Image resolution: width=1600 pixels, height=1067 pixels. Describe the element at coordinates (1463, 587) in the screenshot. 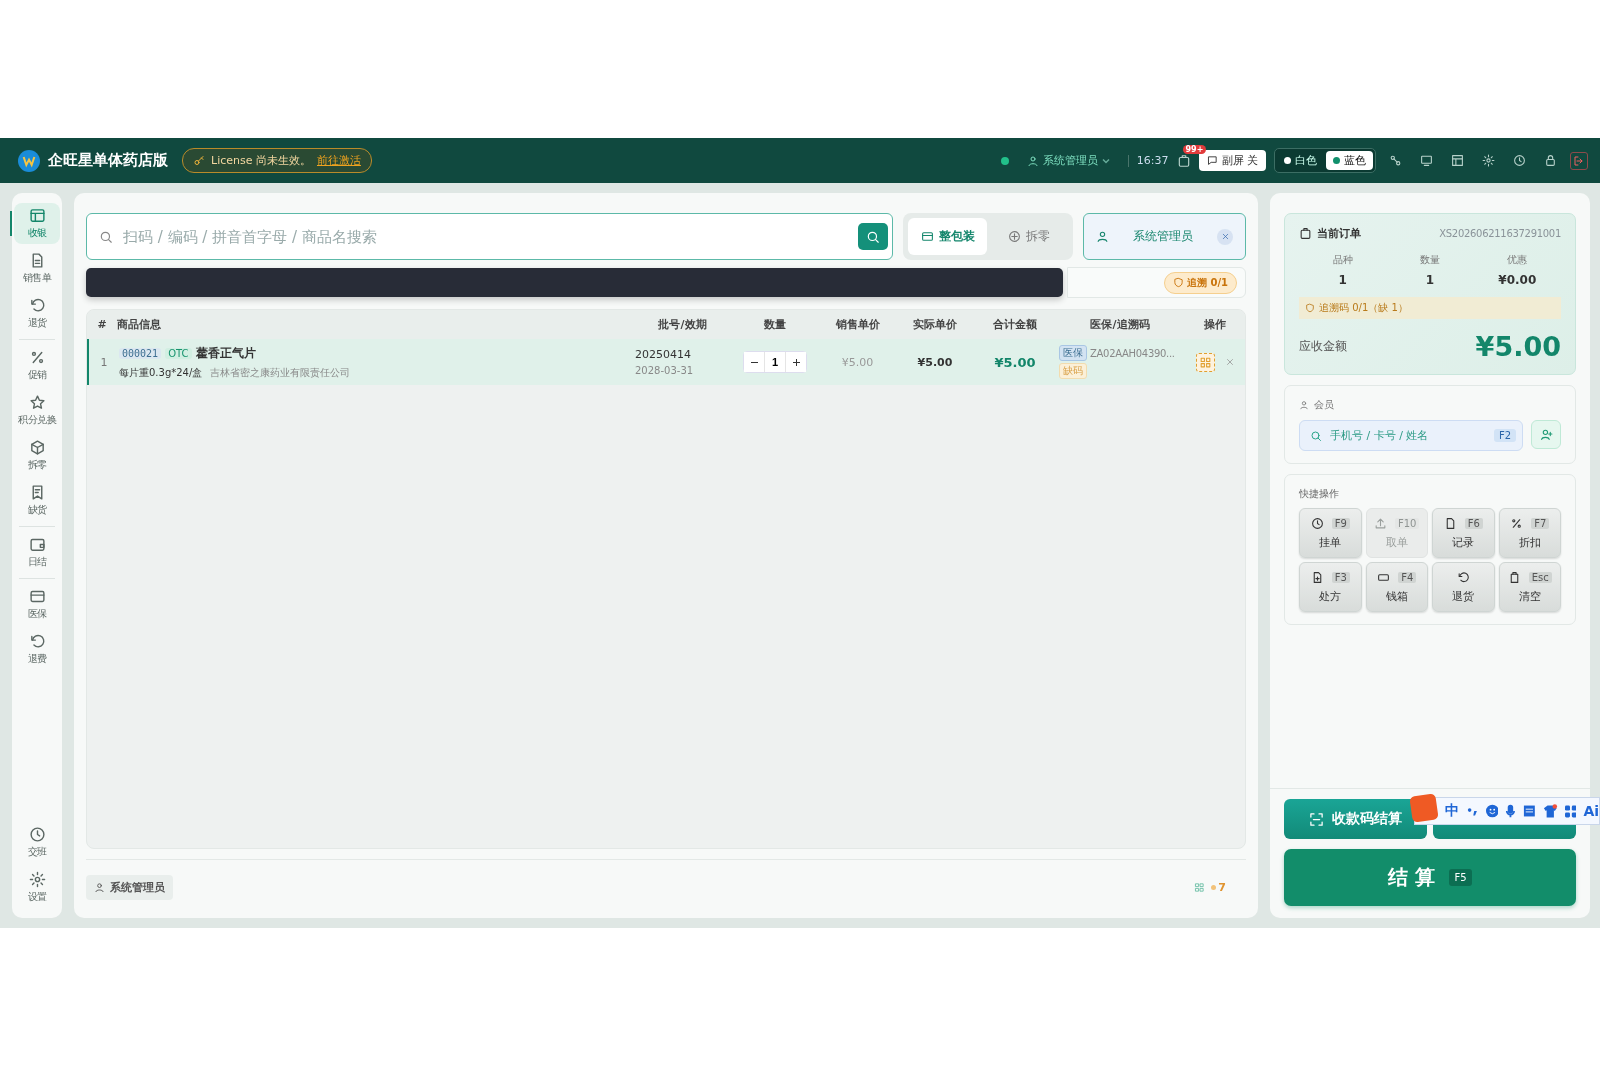

I see `quick-action-button: 退货` at that location.